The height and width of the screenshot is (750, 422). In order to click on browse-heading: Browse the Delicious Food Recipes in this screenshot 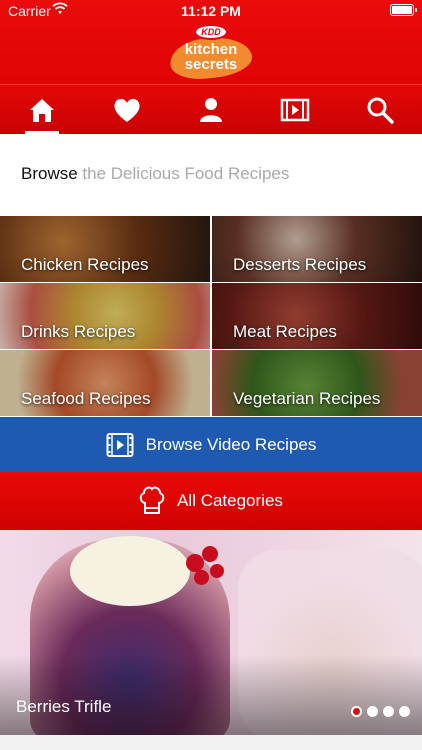, I will do `click(211, 175)`.